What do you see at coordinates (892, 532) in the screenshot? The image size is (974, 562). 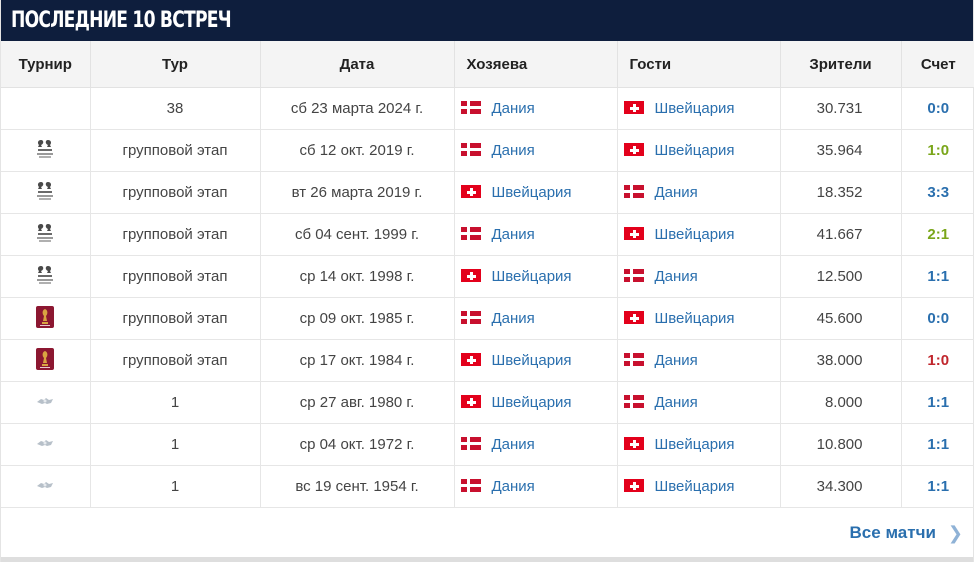 I see `all-matches-label: Все матчи` at bounding box center [892, 532].